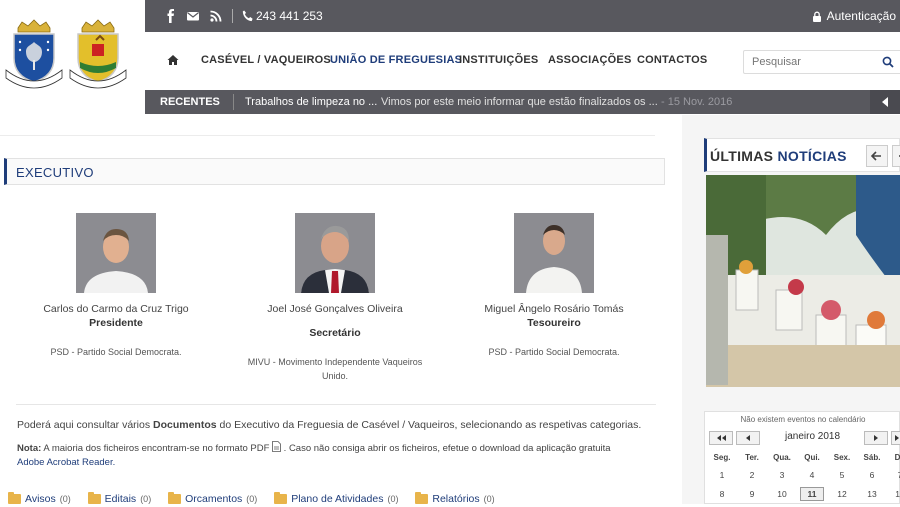  Describe the element at coordinates (782, 494) in the screenshot. I see `calendar-day: 10` at that location.